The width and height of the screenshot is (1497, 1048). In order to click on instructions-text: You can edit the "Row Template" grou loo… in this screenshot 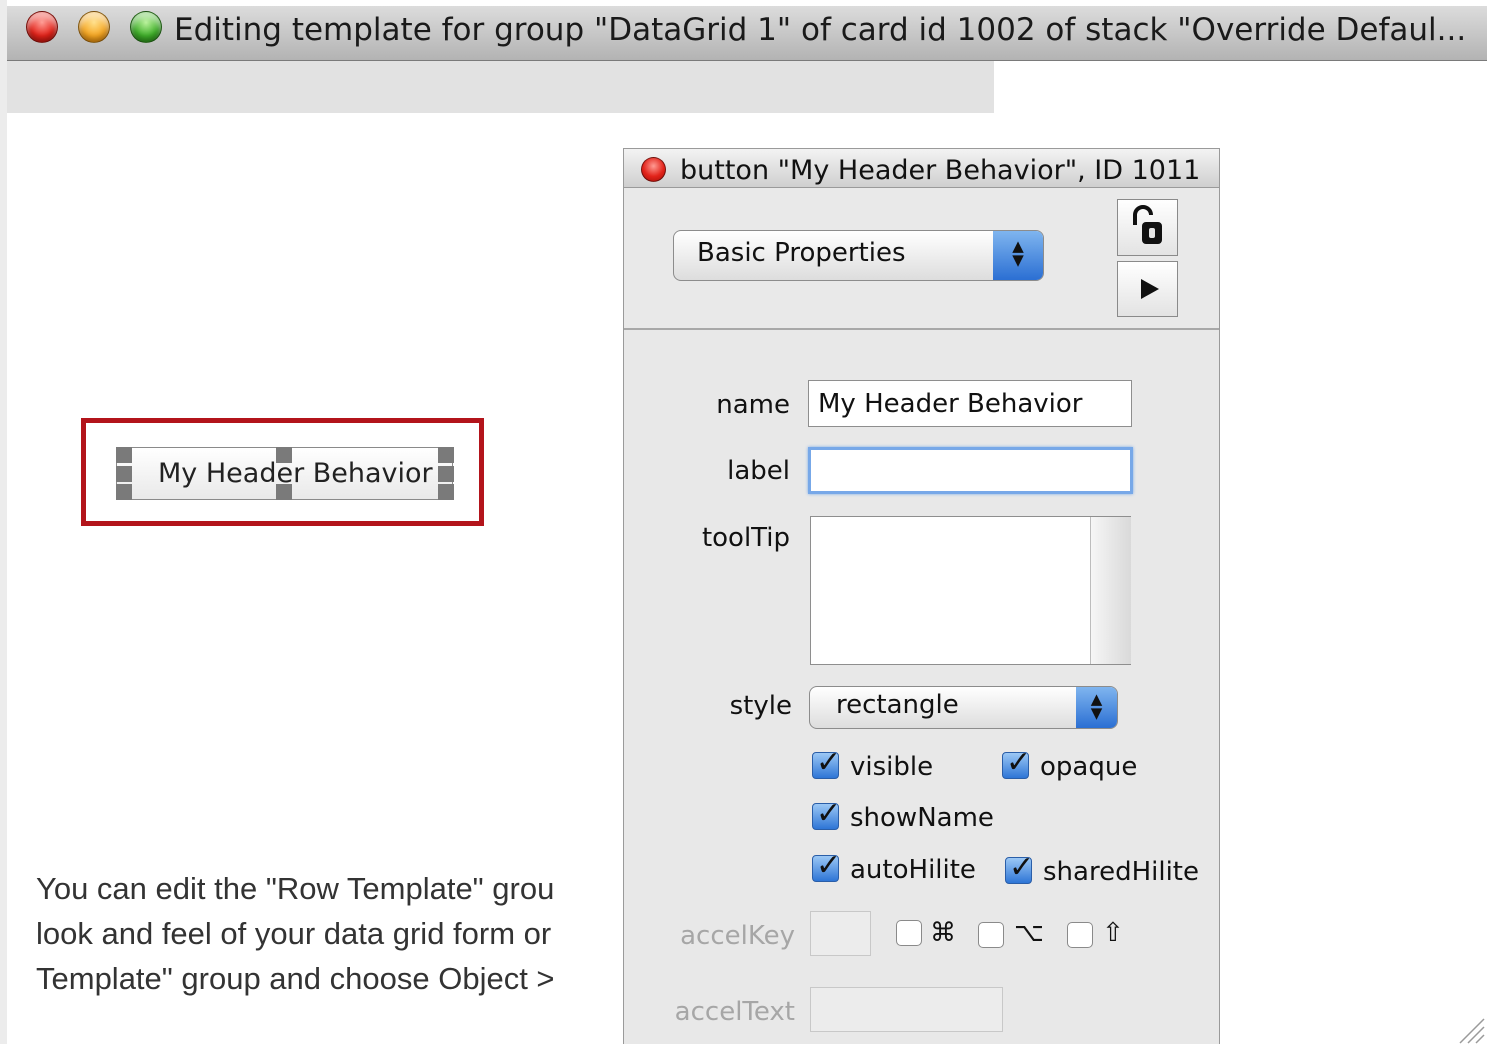, I will do `click(331, 951)`.